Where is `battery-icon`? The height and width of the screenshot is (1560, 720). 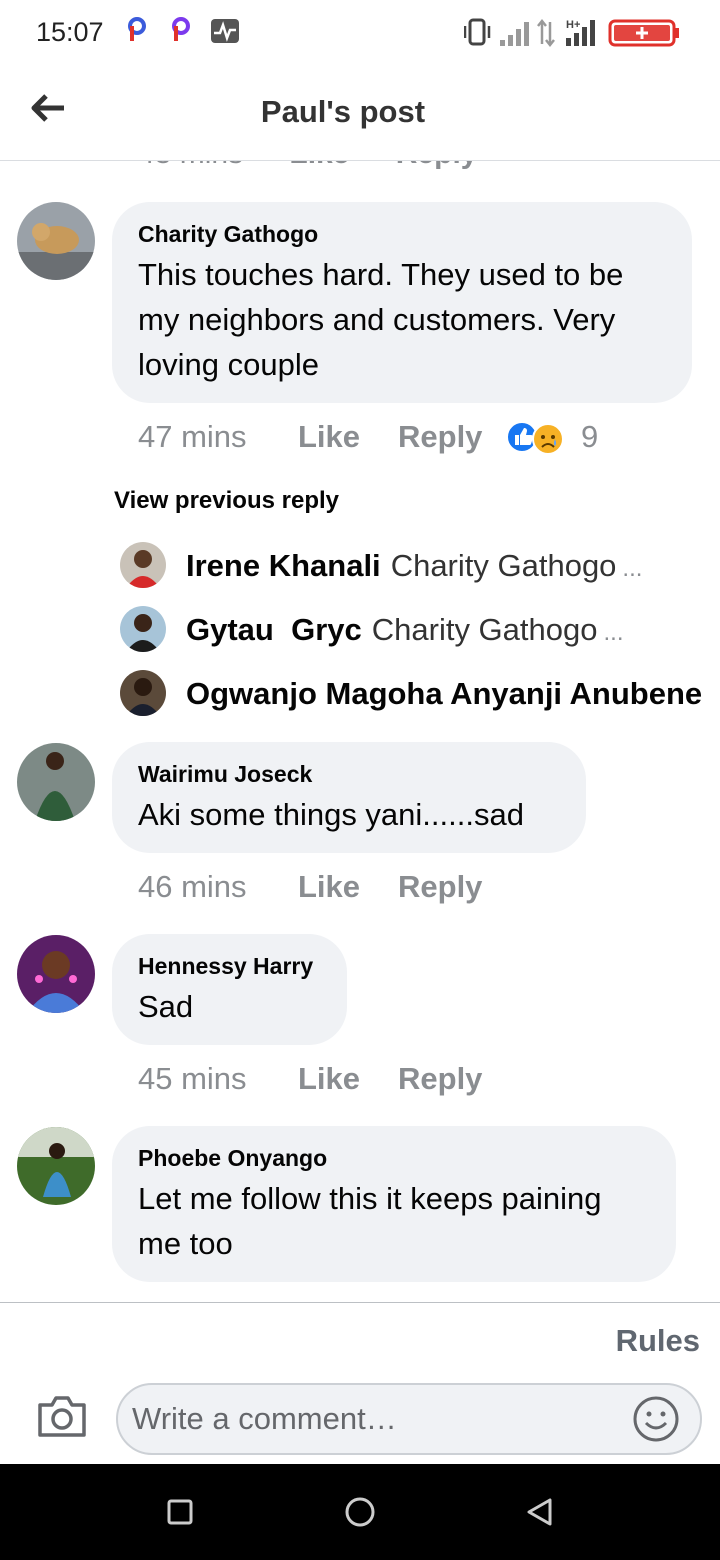 battery-icon is located at coordinates (643, 33).